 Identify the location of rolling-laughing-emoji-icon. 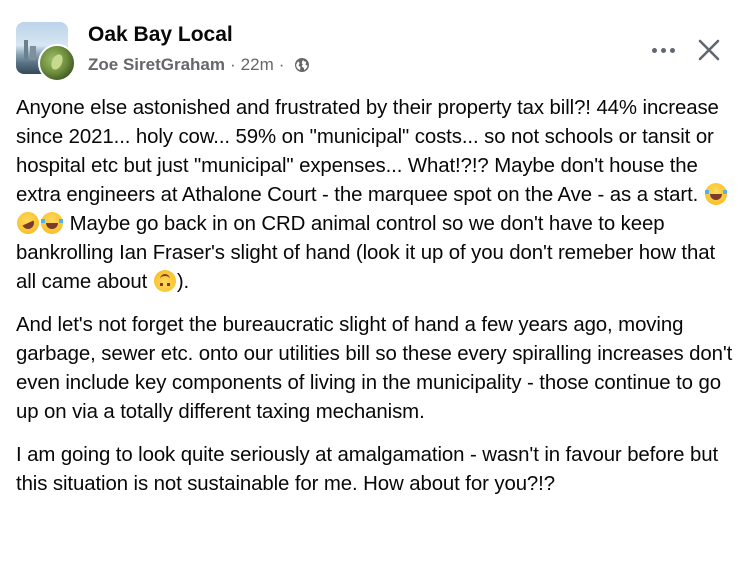
(28, 223).